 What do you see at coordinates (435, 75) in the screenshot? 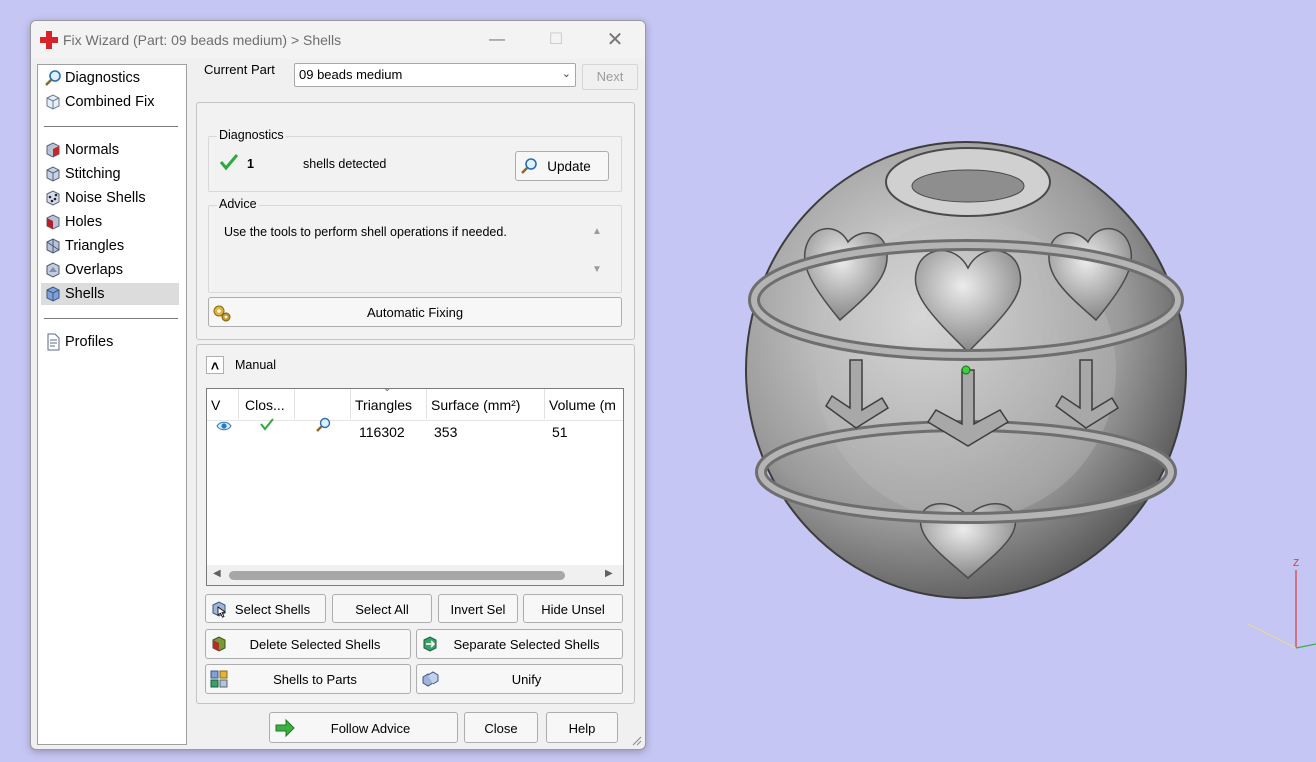
I see `current-part-dropdown: 09 beads medium ⌄` at bounding box center [435, 75].